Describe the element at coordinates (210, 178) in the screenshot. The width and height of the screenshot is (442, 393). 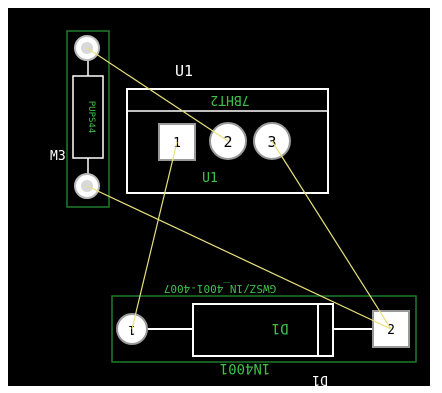
I see `u1-inner-label: U1` at that location.